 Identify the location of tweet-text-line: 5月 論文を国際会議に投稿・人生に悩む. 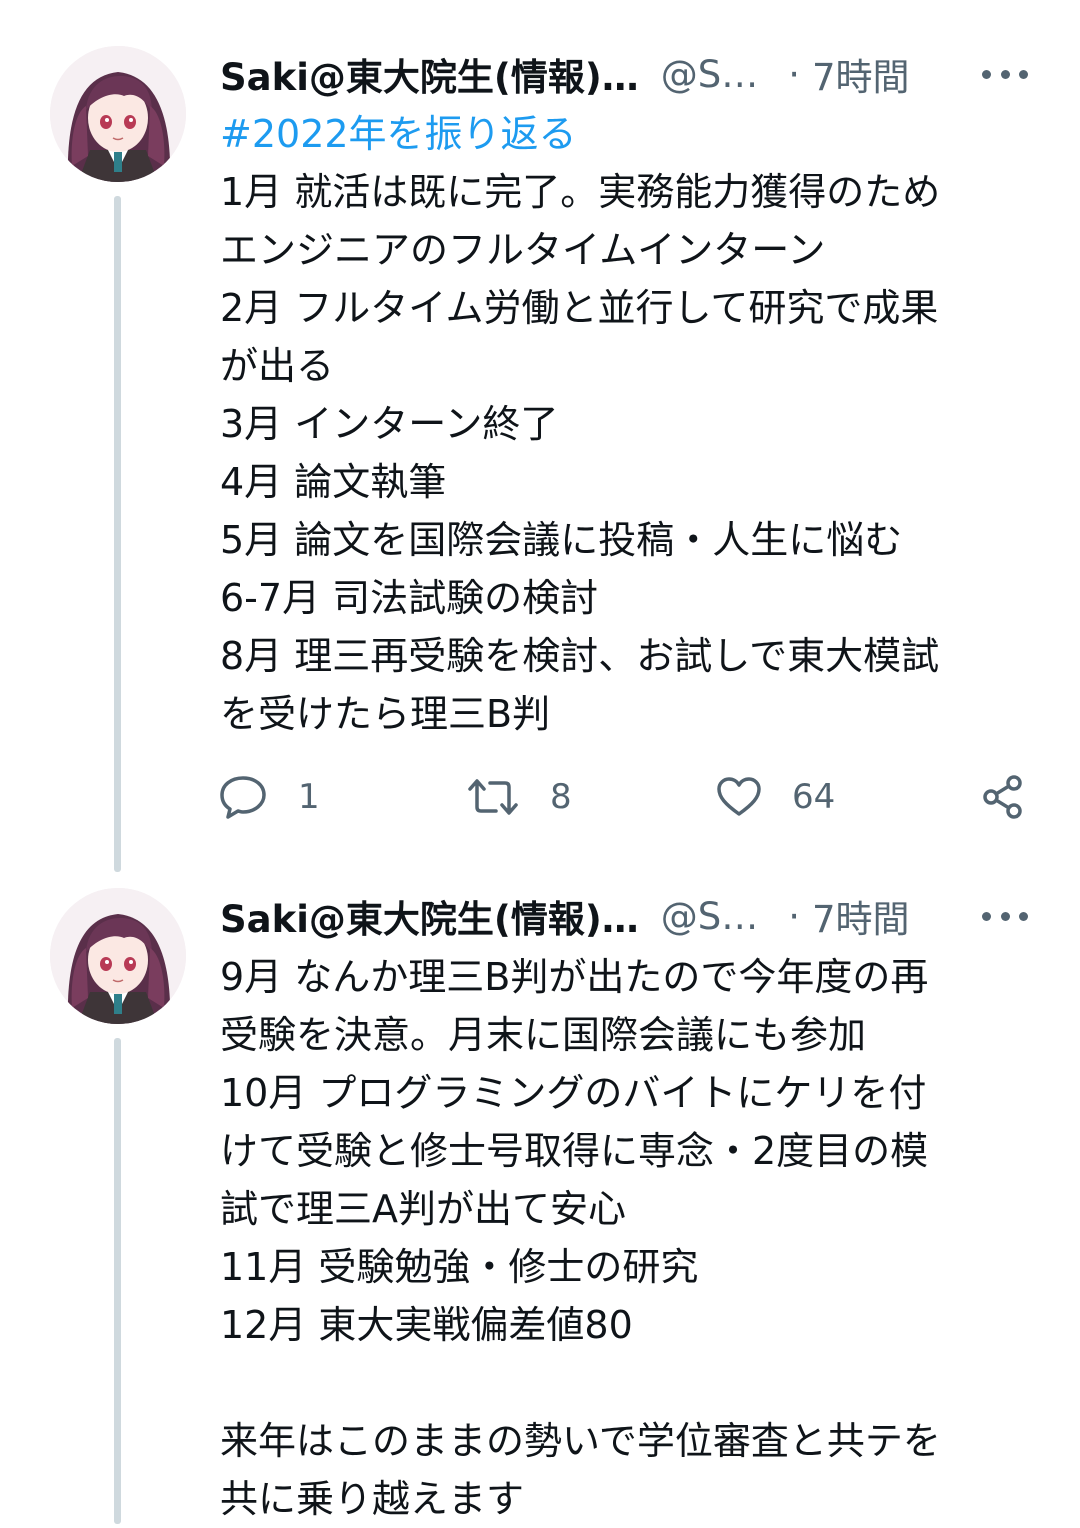
(561, 540).